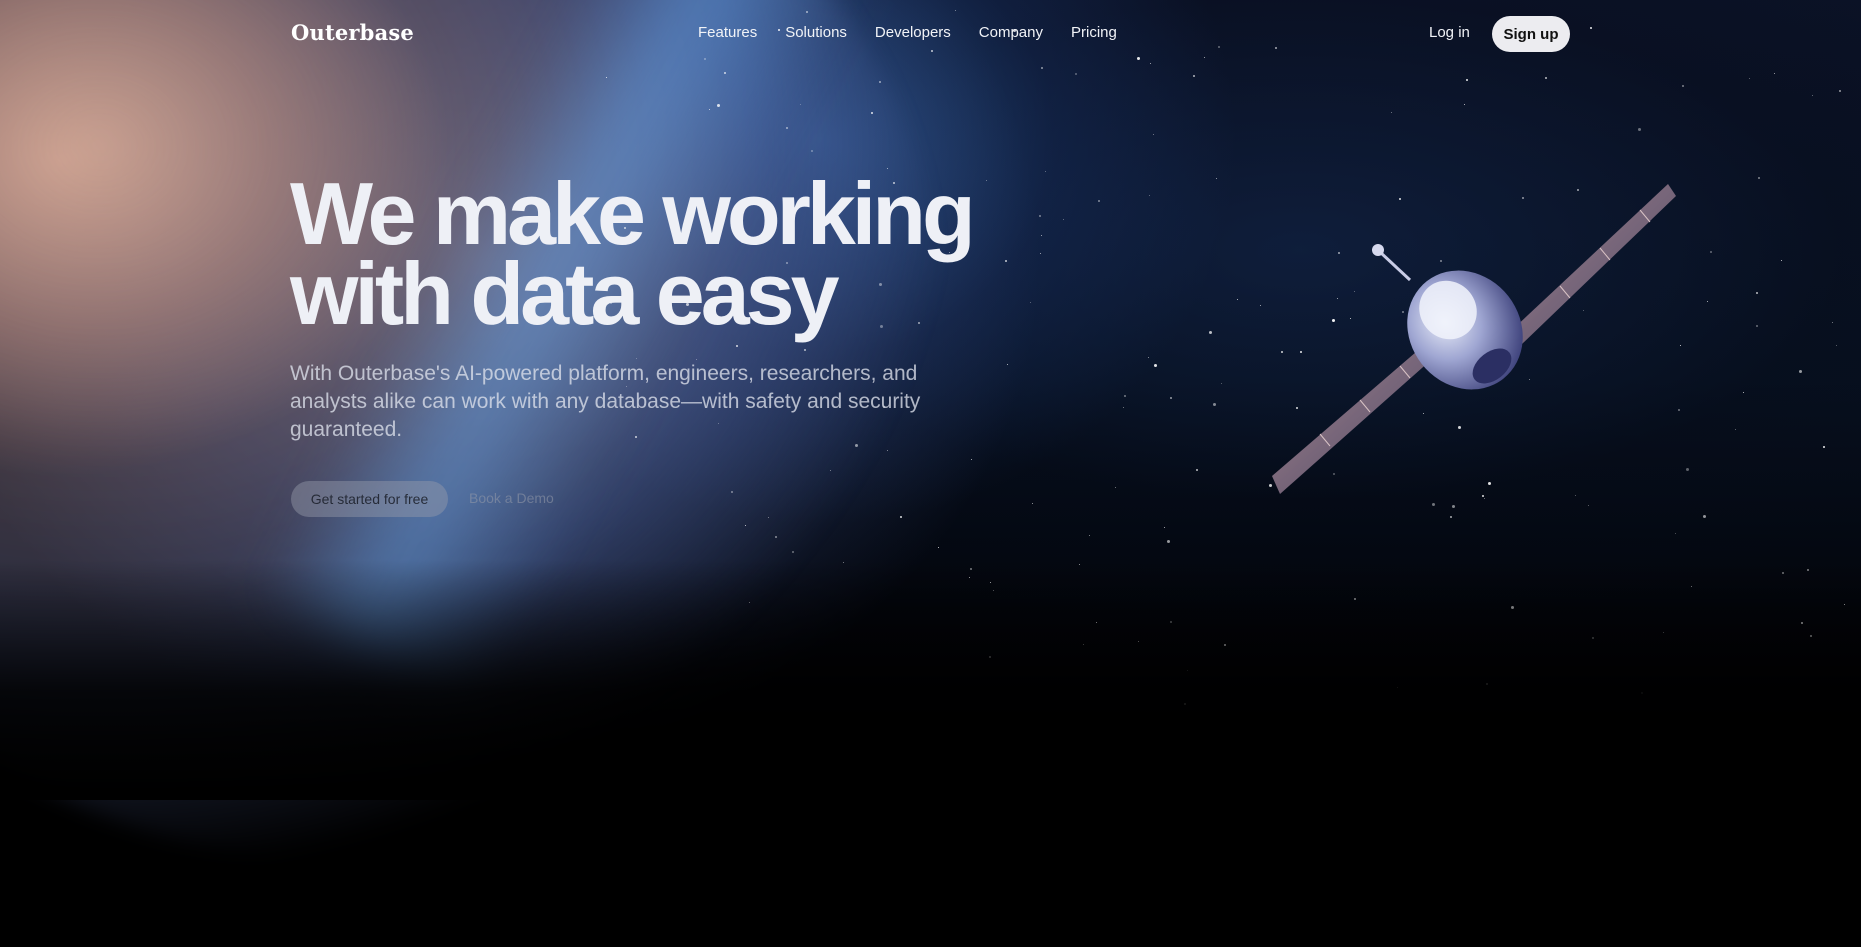  I want to click on outerbase-logo: Outerbase, so click(352, 32).